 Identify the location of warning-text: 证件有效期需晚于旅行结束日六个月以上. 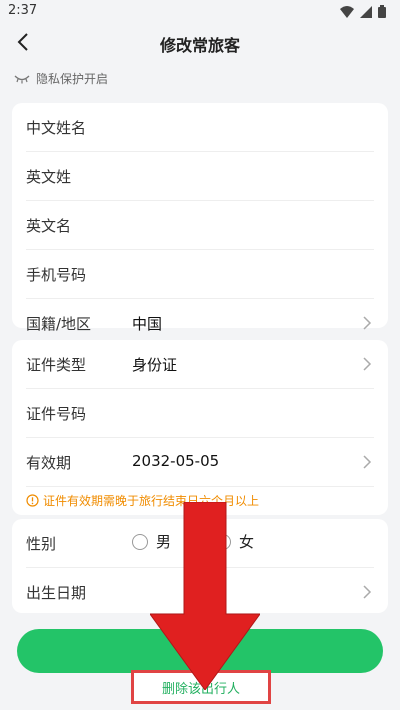
(151, 500).